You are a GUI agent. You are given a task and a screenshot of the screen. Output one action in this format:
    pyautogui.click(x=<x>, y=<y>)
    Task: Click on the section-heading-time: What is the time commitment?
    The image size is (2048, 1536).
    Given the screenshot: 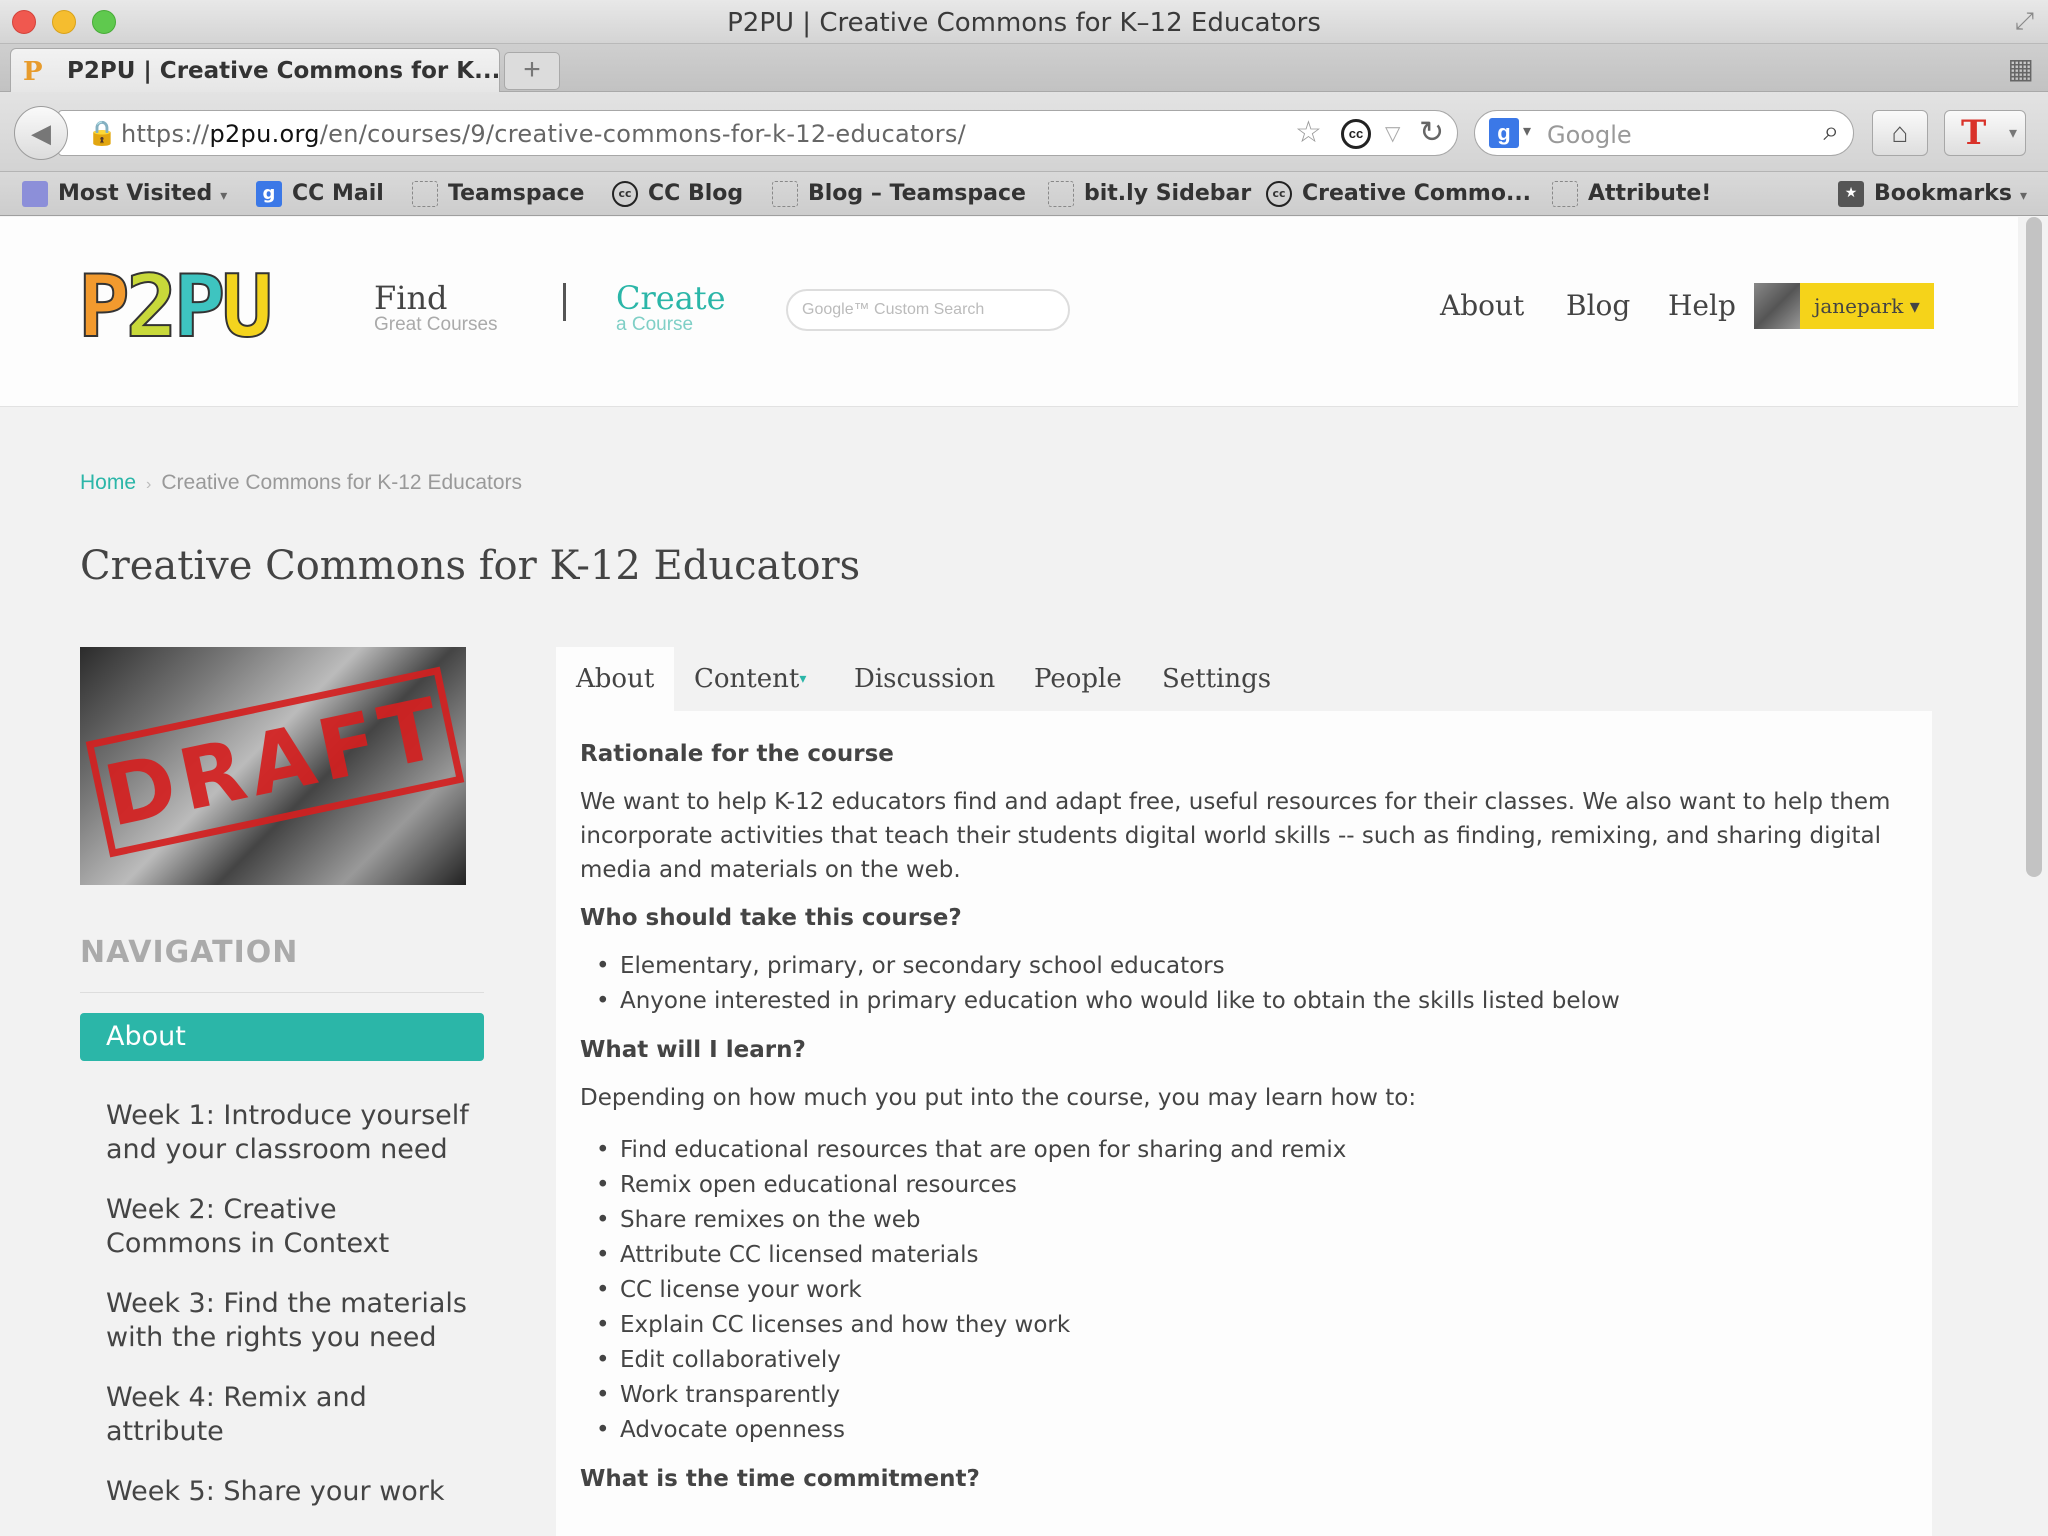 What is the action you would take?
    pyautogui.click(x=780, y=1479)
    